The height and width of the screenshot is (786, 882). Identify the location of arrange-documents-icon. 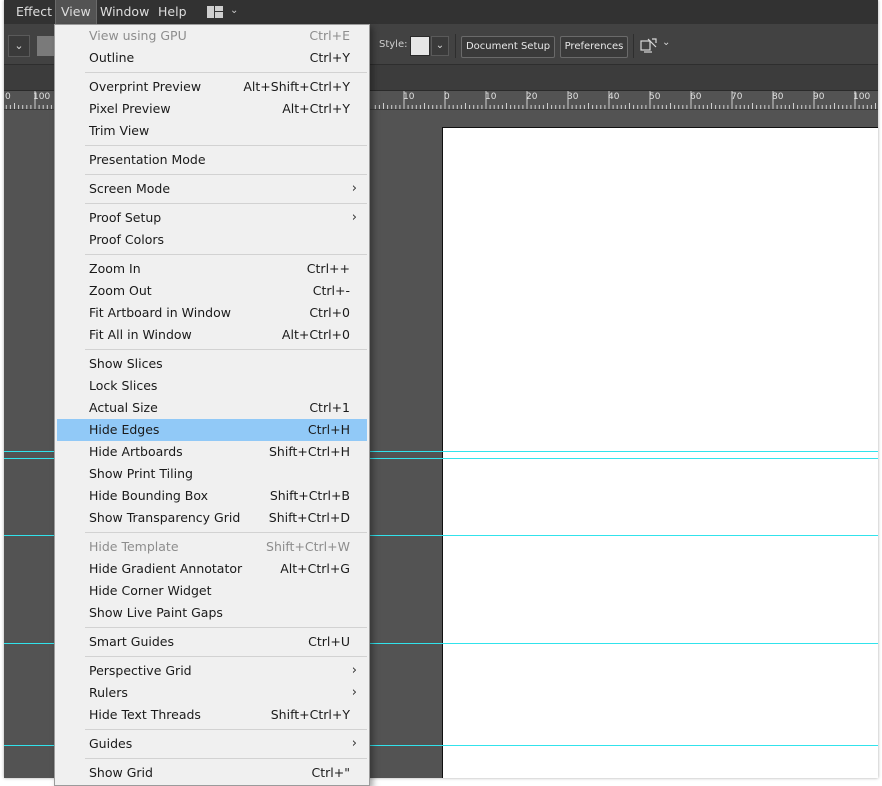
(649, 46).